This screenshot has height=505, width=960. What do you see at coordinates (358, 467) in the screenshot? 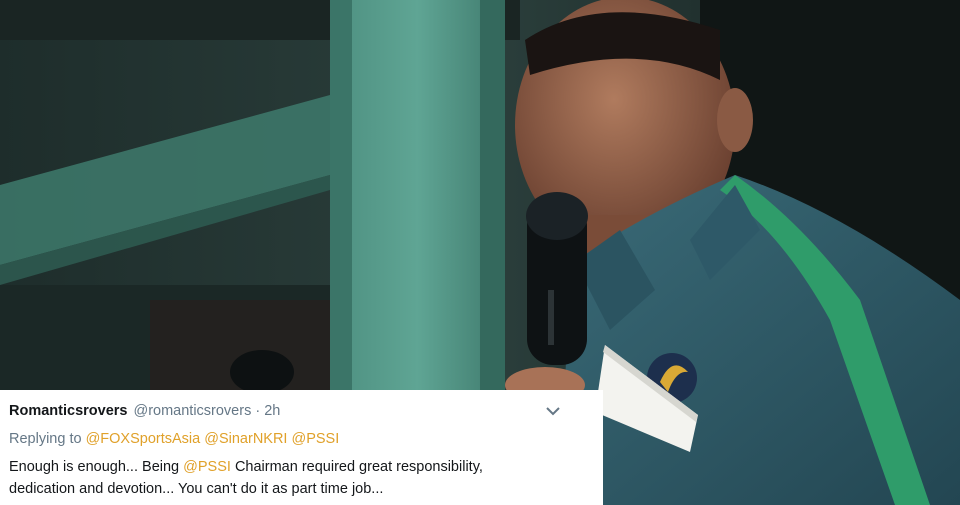
I see `tweet-text-part: Chairman required great responsibility,` at bounding box center [358, 467].